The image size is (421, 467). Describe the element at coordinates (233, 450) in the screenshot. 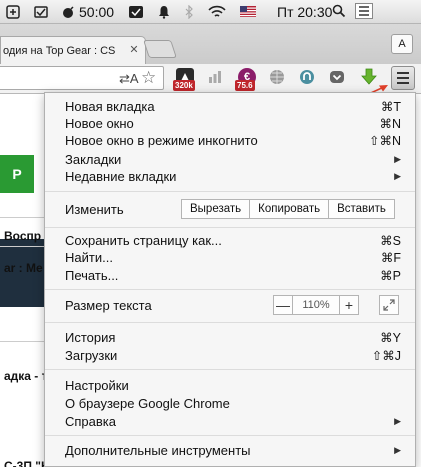

I see `menu-item-more-tools: Дополнительные инструменты ▶` at that location.